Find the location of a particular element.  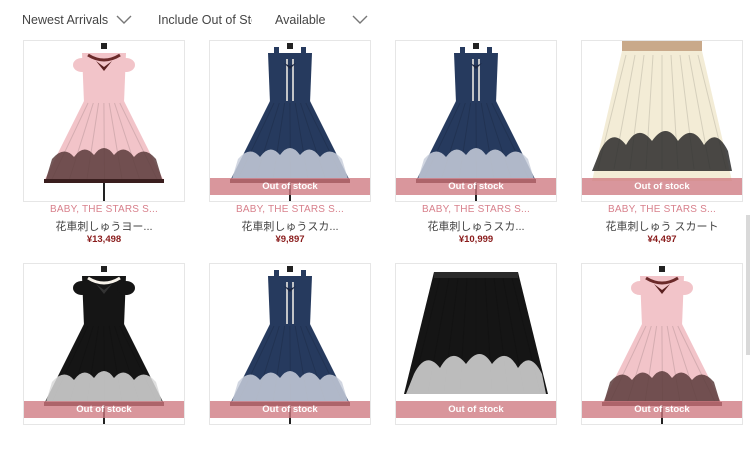

product-price: ¥10,999 is located at coordinates (476, 239).